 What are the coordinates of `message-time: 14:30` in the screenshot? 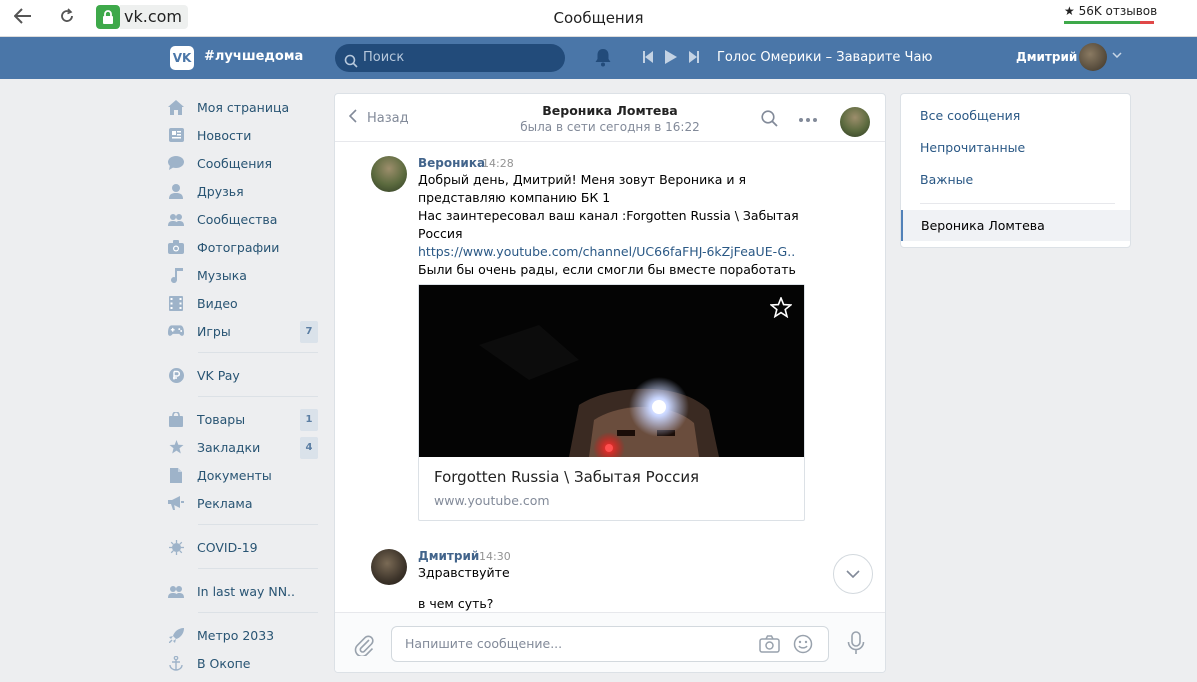 It's located at (495, 556).